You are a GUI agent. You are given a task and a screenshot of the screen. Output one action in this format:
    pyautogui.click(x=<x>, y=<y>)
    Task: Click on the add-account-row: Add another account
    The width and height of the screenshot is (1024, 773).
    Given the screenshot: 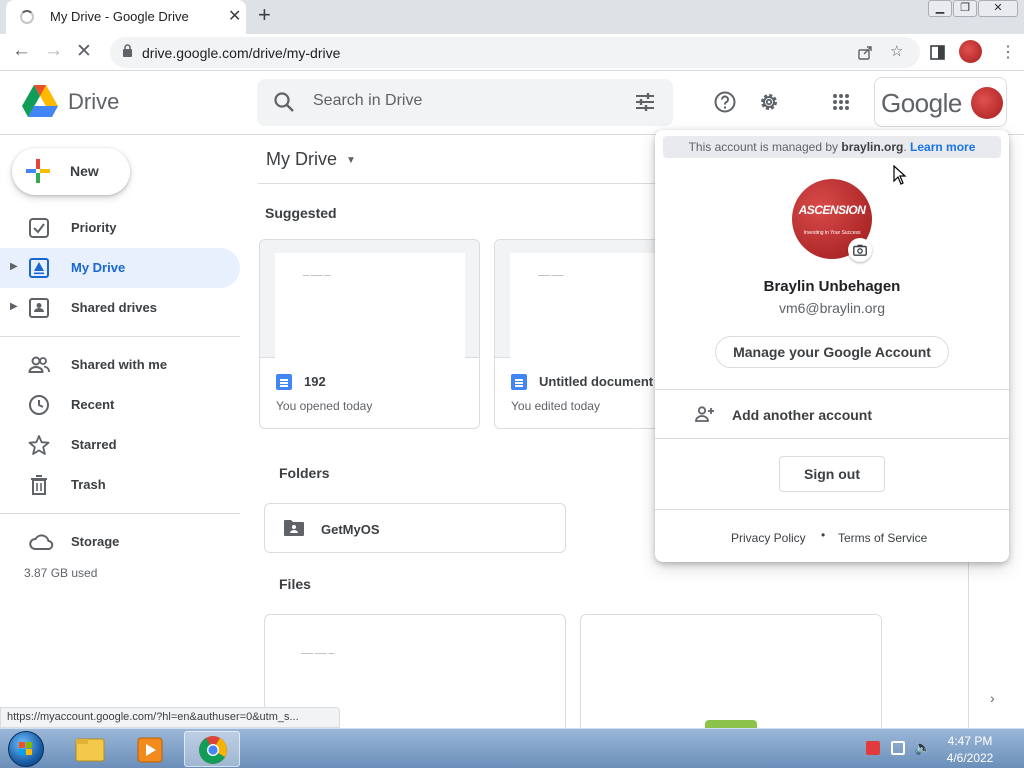 What is the action you would take?
    pyautogui.click(x=832, y=414)
    